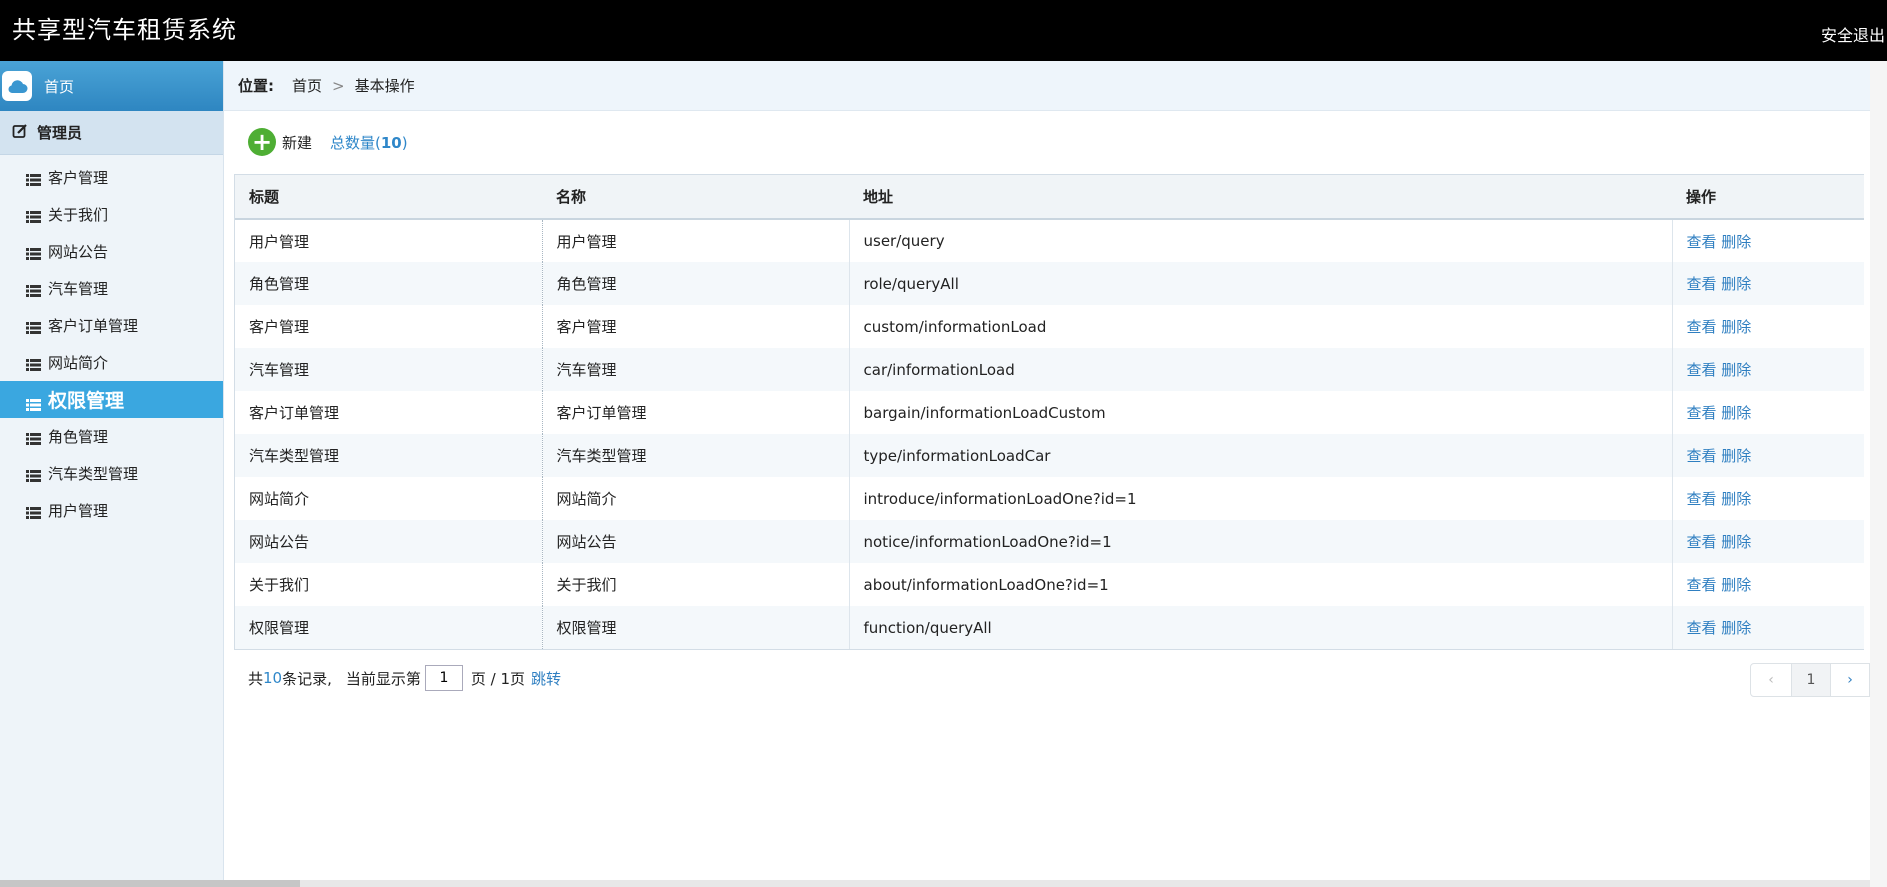  I want to click on cell-name: 角色管理, so click(696, 283).